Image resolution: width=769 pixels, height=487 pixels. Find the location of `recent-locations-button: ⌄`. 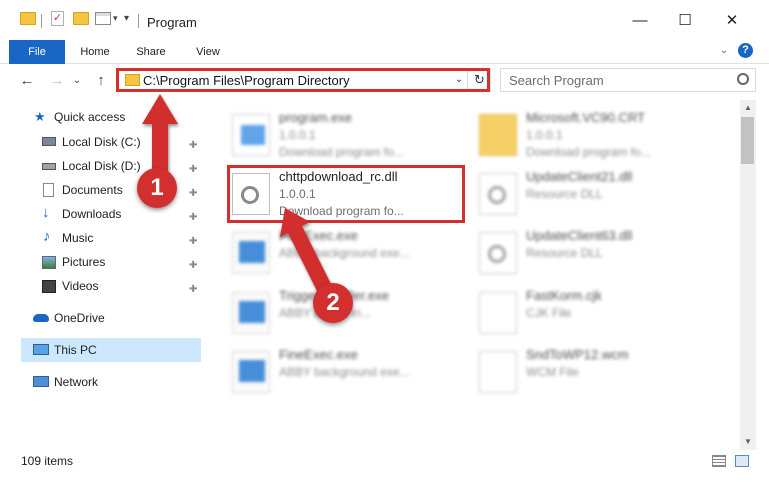

recent-locations-button: ⌄ is located at coordinates (77, 81).